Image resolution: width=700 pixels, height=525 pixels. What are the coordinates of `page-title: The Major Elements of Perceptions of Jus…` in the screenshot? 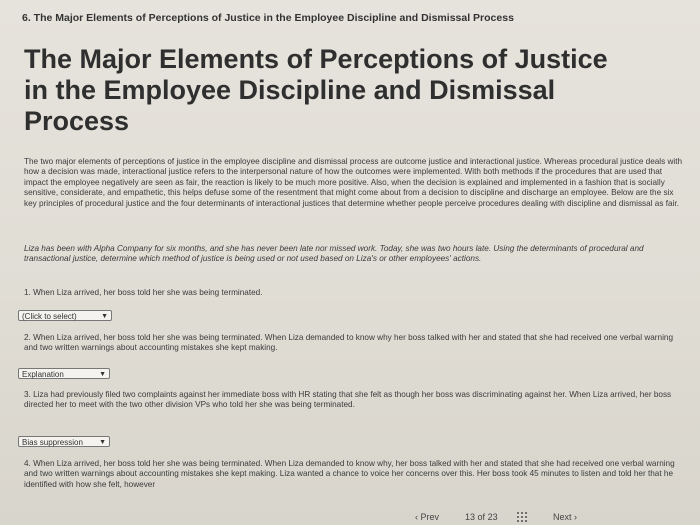 It's located at (316, 90).